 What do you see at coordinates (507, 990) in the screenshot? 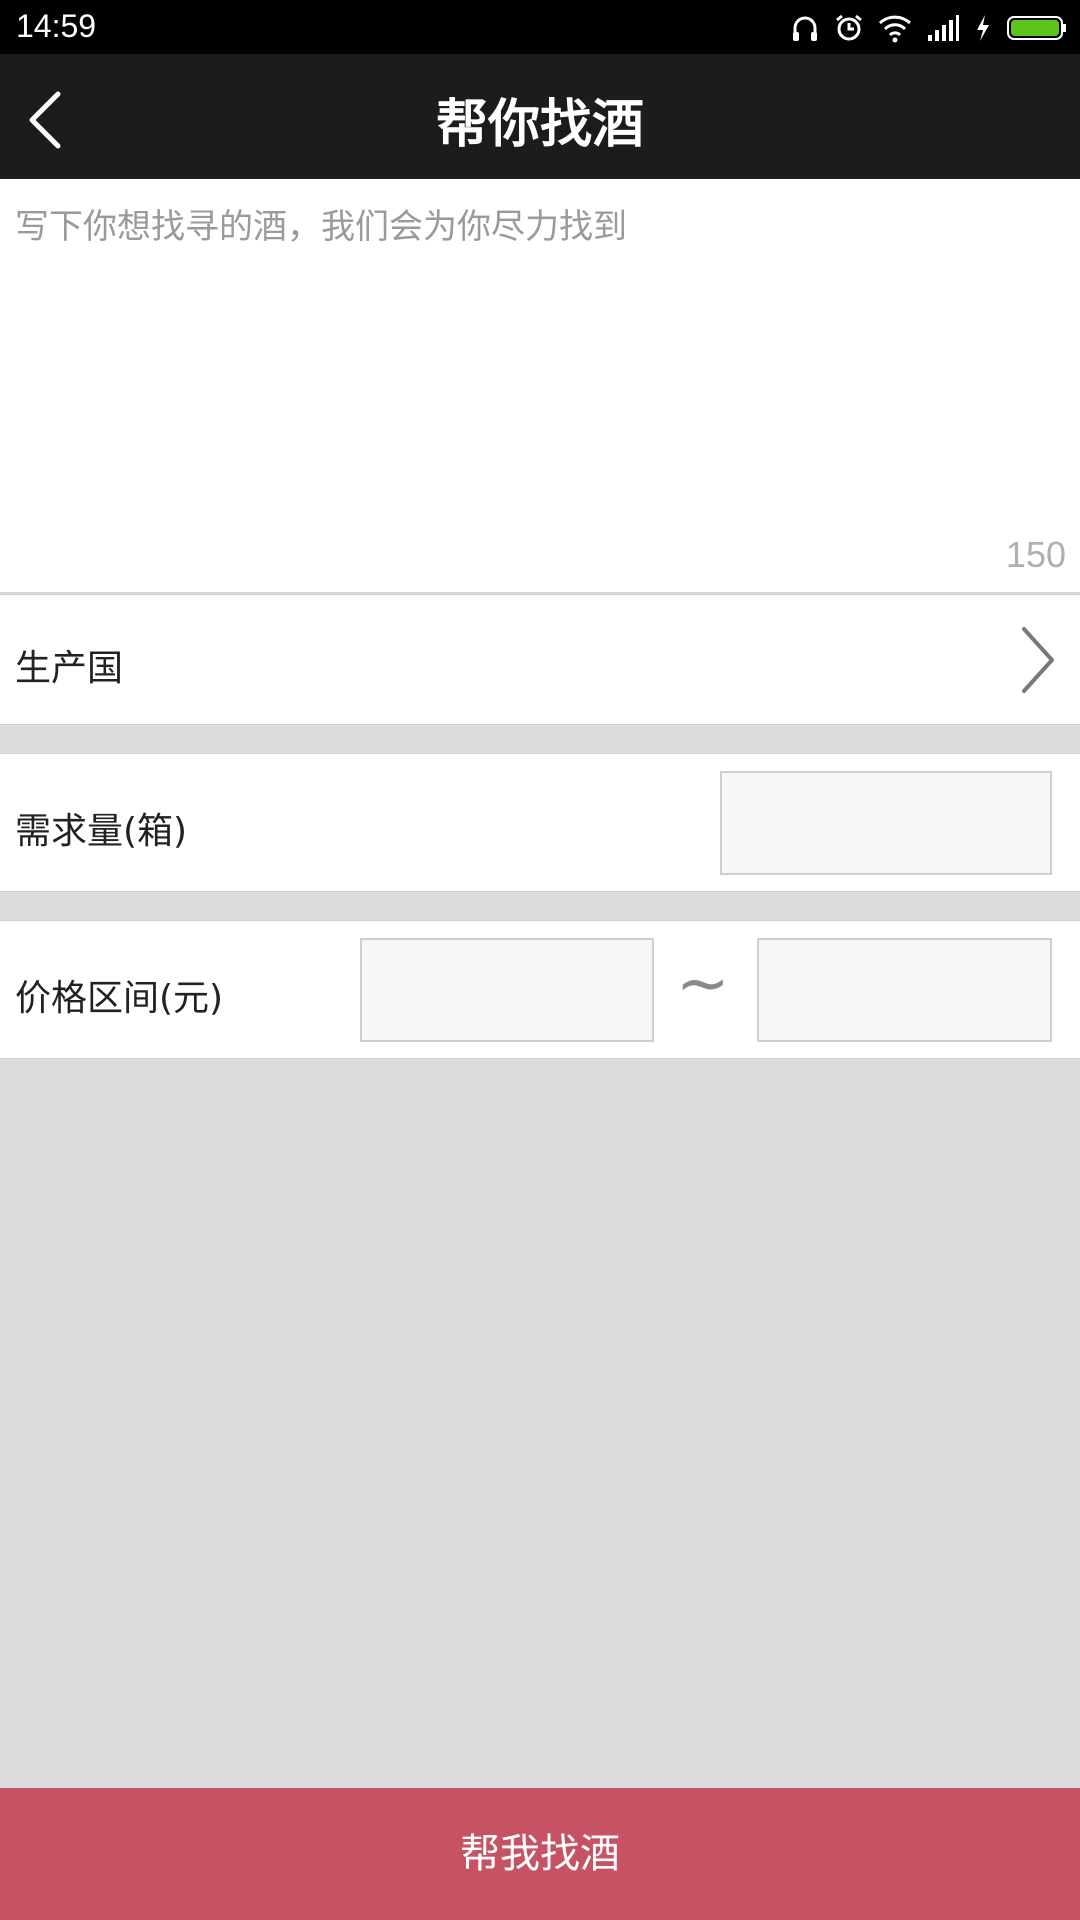
I see `price-min-input` at bounding box center [507, 990].